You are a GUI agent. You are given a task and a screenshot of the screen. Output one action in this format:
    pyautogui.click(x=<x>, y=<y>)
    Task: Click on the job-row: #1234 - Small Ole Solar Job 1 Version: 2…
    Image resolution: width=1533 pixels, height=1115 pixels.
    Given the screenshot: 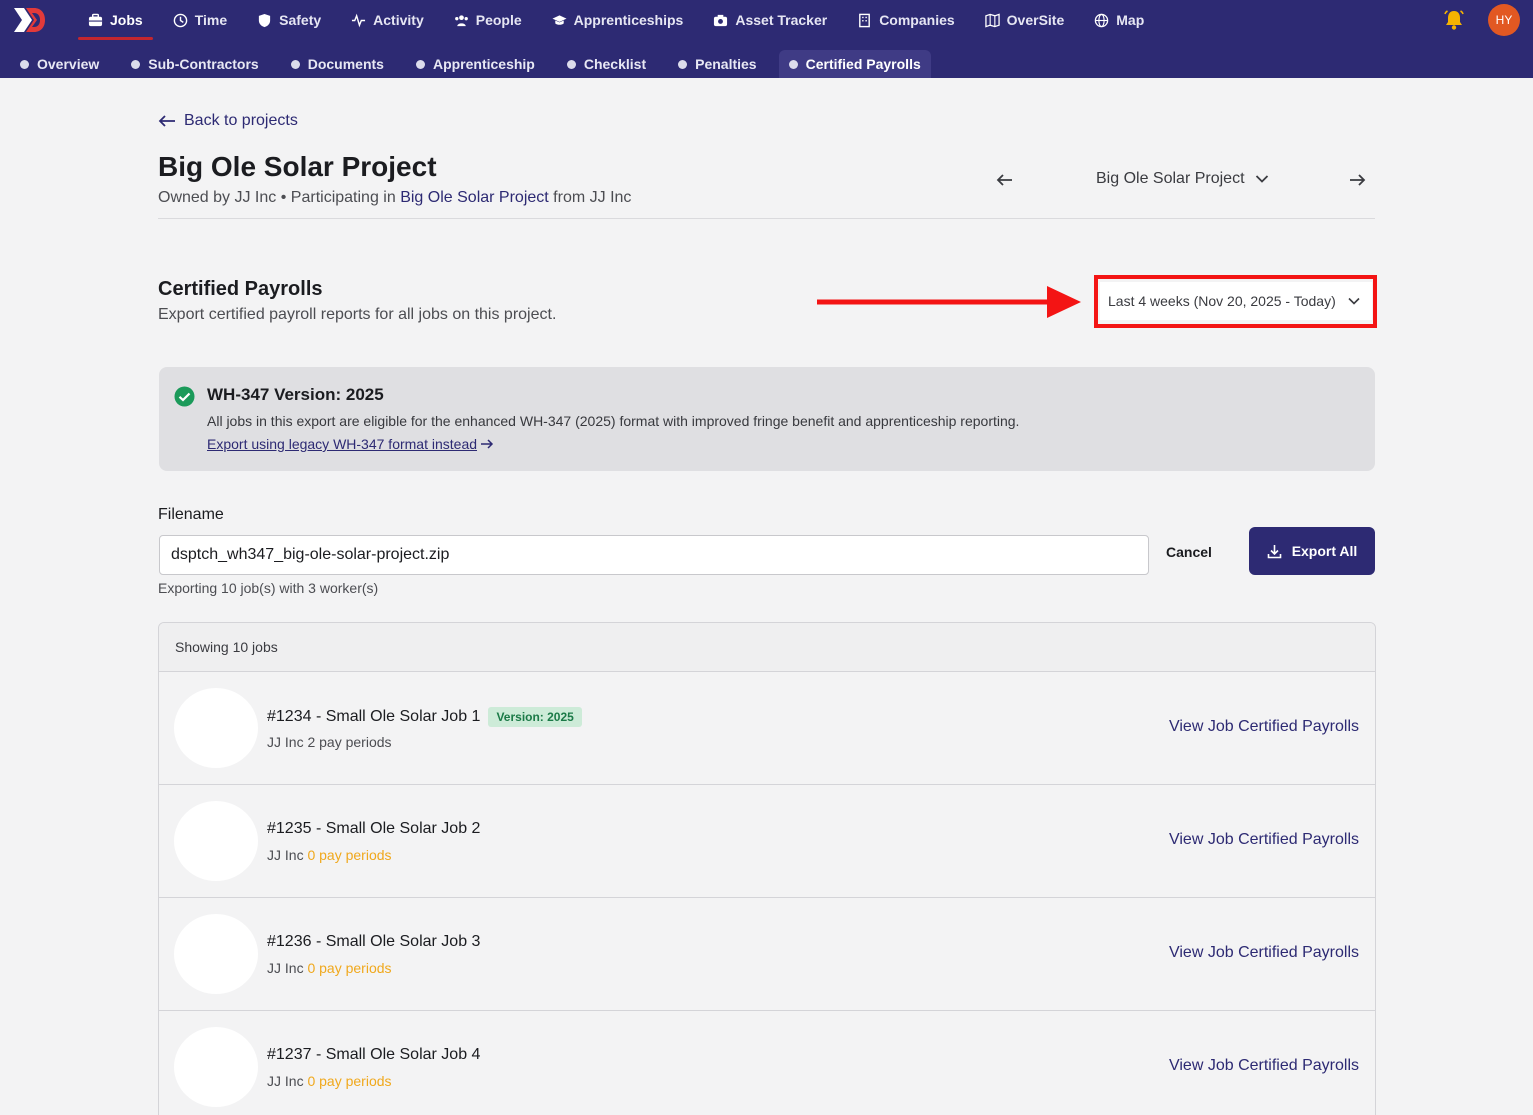 What is the action you would take?
    pyautogui.click(x=767, y=728)
    